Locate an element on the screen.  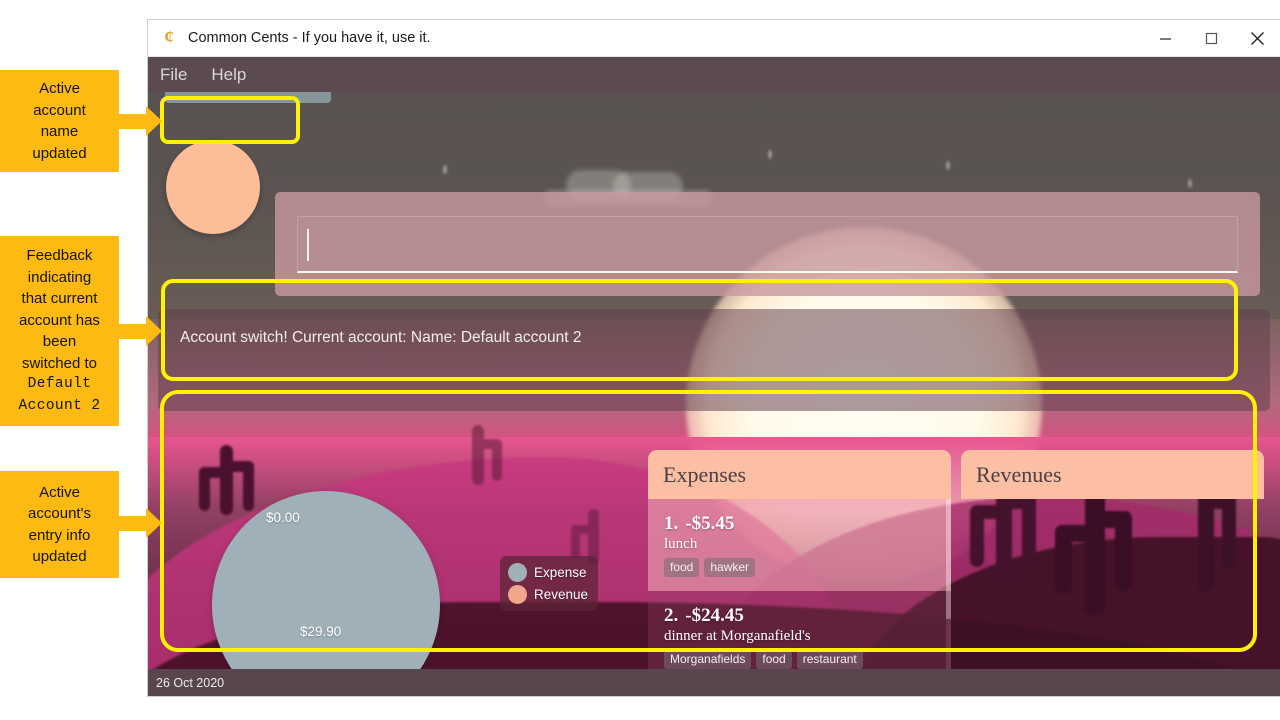
revenues-panel: Revenues is located at coordinates (1112, 573).